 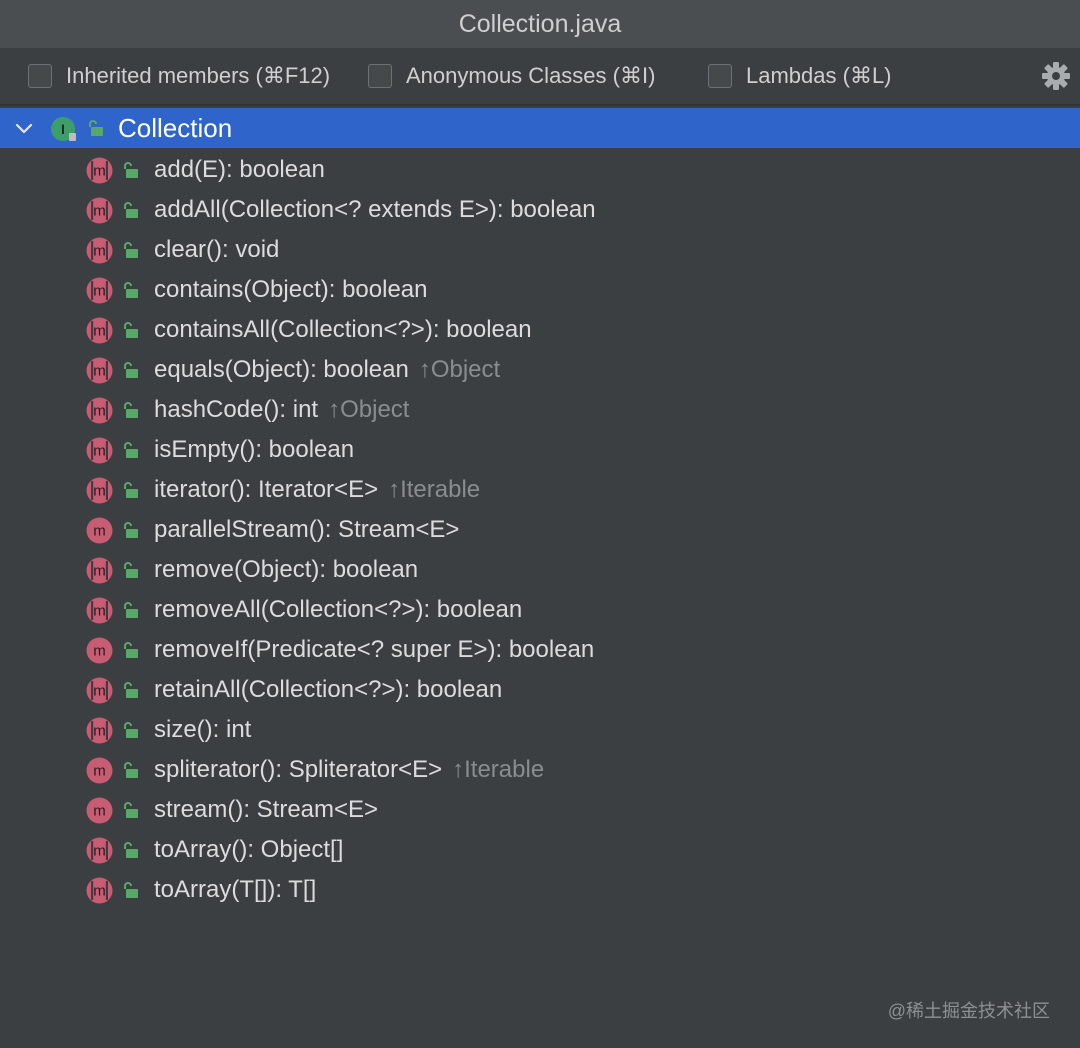 I want to click on member-row: m hashCode(): int ↑Object, so click(x=540, y=410).